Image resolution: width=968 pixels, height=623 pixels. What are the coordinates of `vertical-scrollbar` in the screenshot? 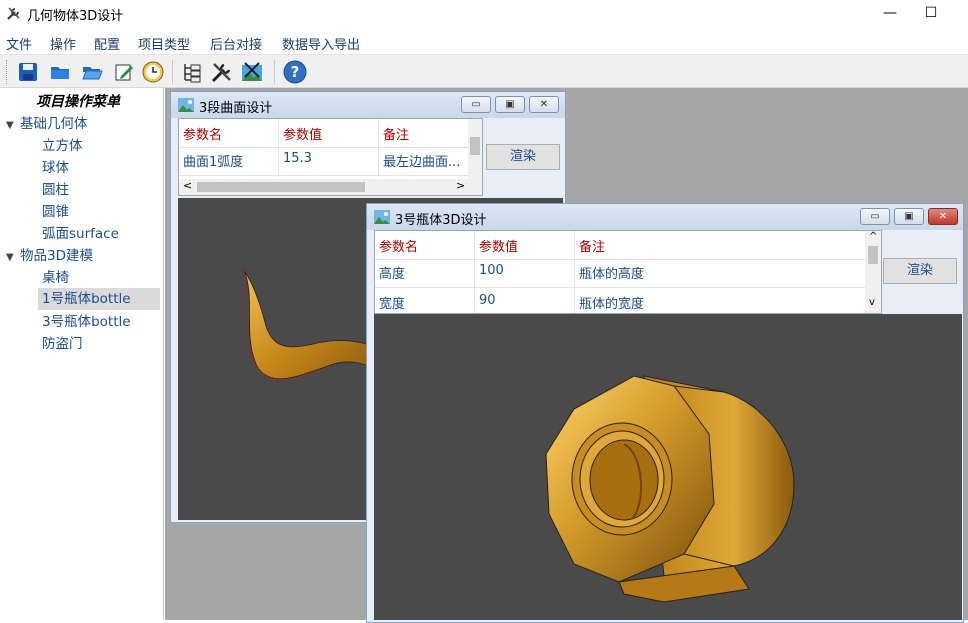 It's located at (475, 149).